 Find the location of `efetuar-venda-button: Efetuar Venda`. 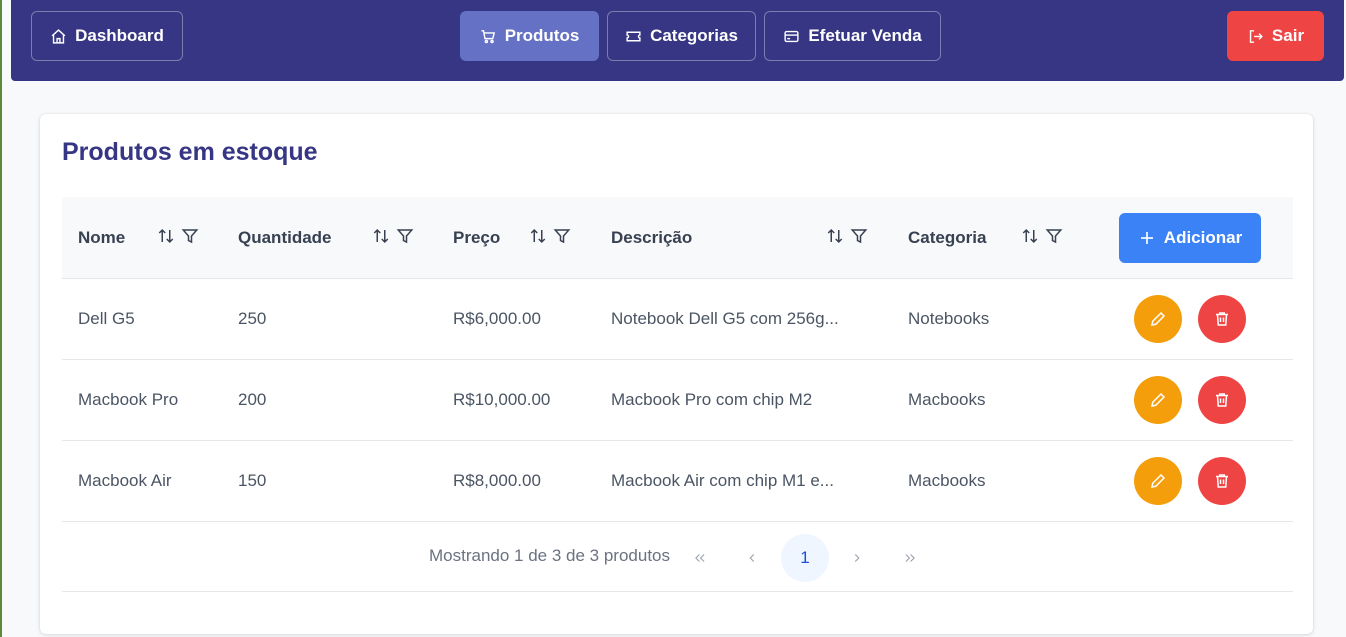

efetuar-venda-button: Efetuar Venda is located at coordinates (852, 36).